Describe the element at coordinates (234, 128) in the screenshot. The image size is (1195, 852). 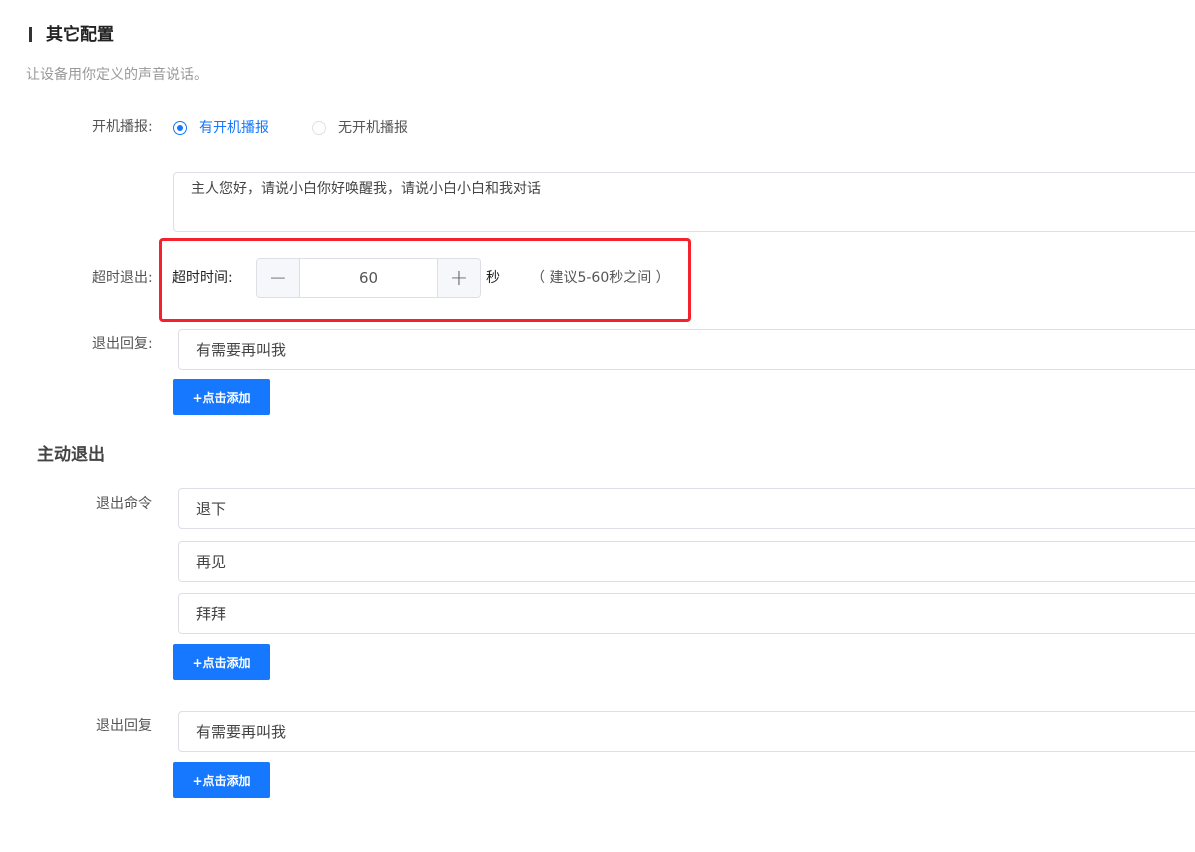
I see `radio-label: 有开机播报` at that location.